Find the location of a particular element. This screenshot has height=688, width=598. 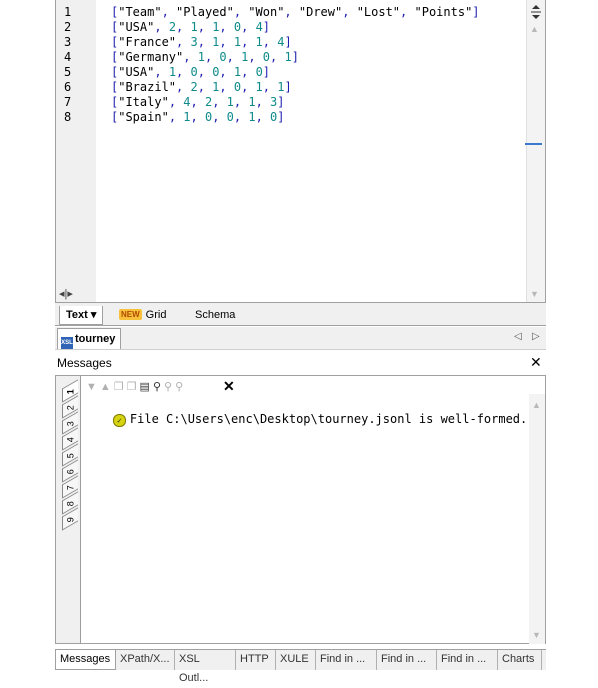

code-token: "Italy" is located at coordinates (143, 102).